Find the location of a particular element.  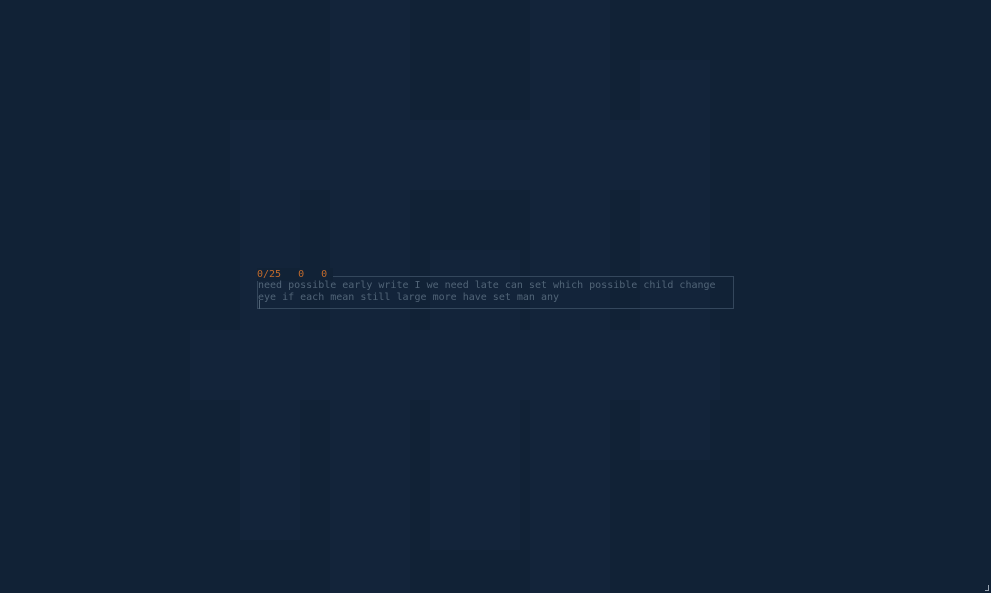

text-cursor is located at coordinates (259, 304).